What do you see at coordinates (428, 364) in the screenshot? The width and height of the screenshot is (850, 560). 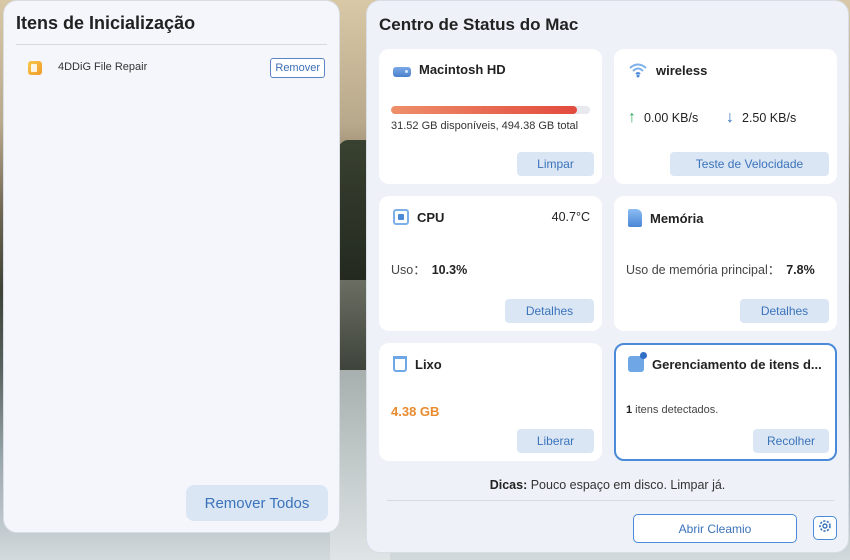 I see `trash-title: Lixo` at bounding box center [428, 364].